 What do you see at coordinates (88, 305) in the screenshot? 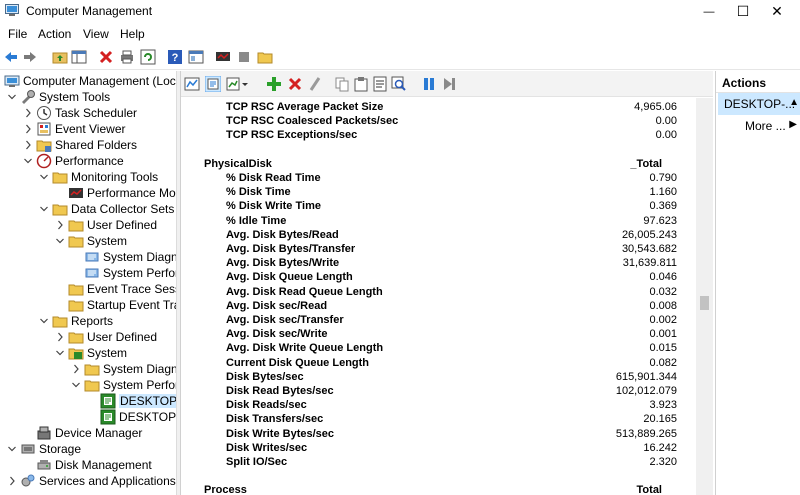
I see `tree-item: Startup Event Trace` at bounding box center [88, 305].